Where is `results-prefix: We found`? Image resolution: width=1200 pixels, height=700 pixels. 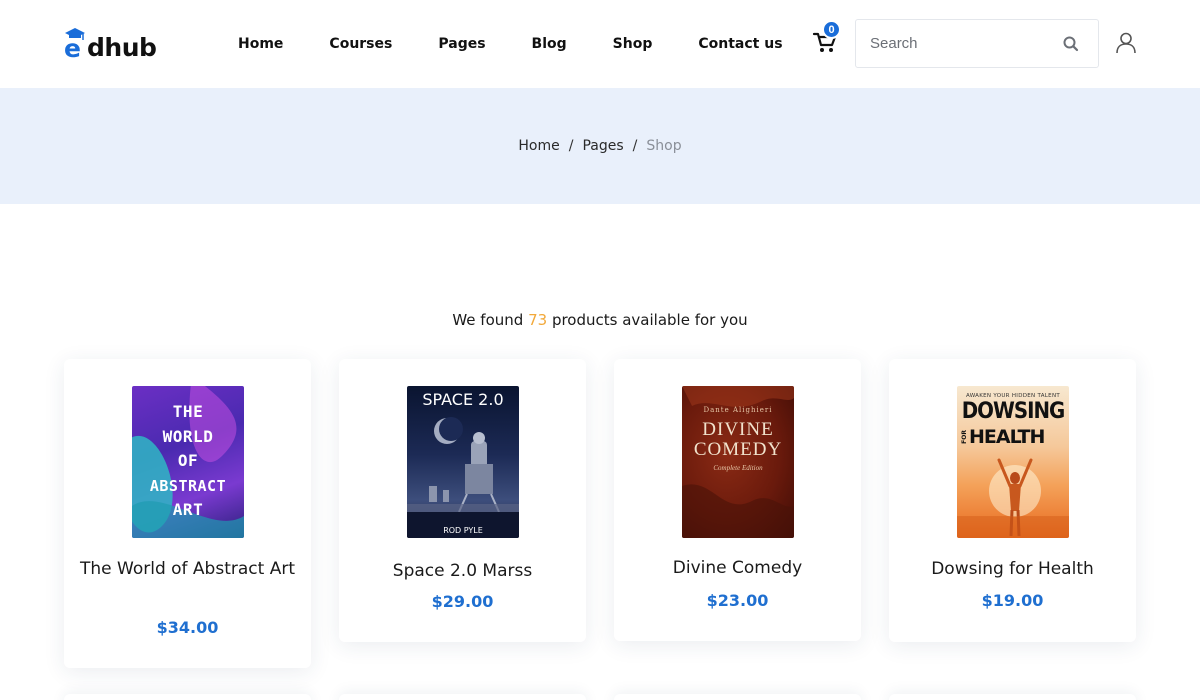
results-prefix: We found is located at coordinates (488, 320).